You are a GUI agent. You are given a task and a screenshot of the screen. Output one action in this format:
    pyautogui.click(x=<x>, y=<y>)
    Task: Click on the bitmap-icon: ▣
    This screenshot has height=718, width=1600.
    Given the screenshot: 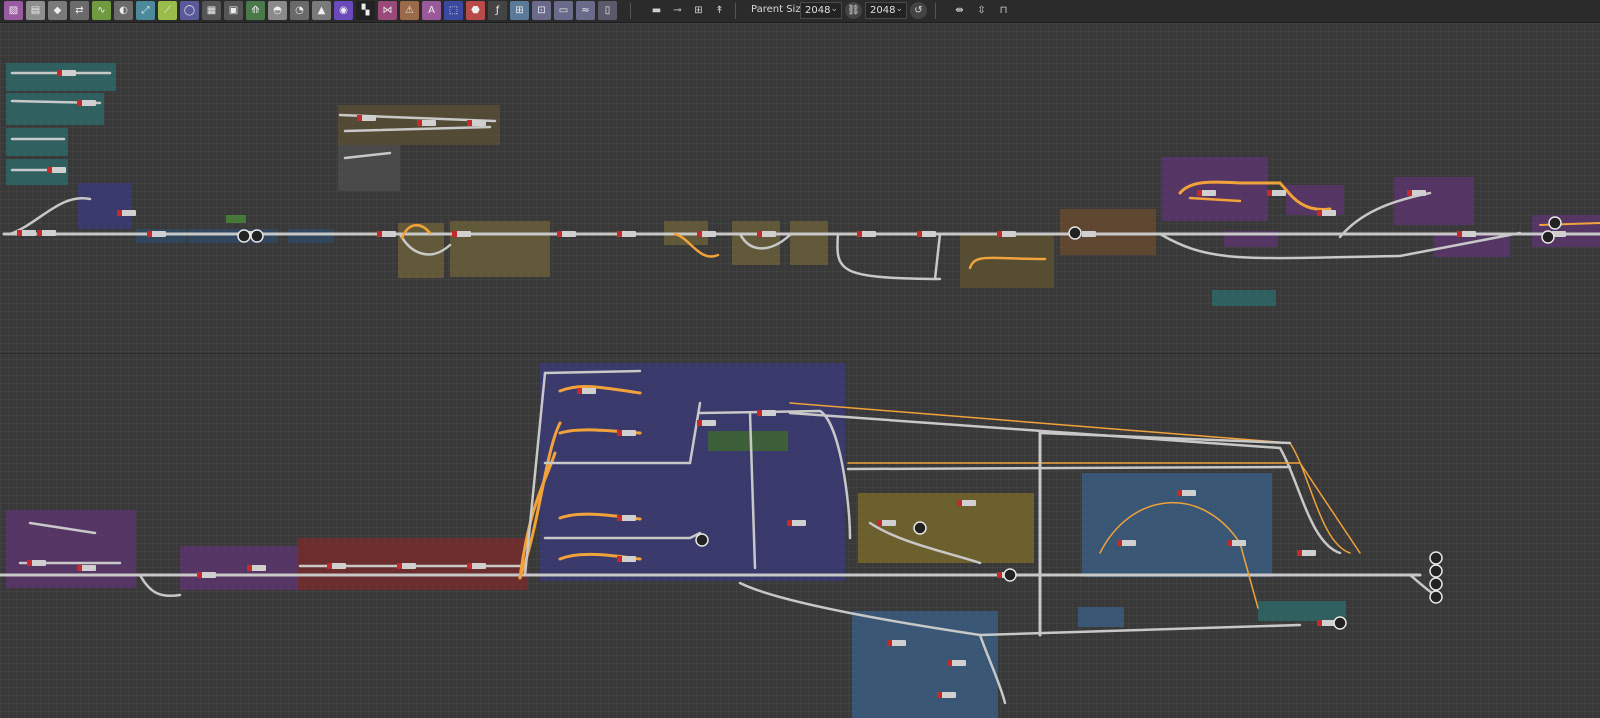 What is the action you would take?
    pyautogui.click(x=233, y=10)
    